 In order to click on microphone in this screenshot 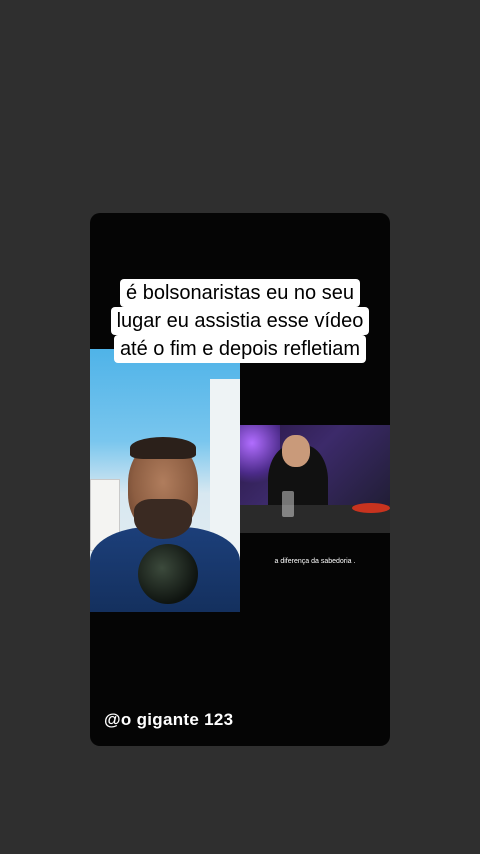, I will do `click(168, 574)`.